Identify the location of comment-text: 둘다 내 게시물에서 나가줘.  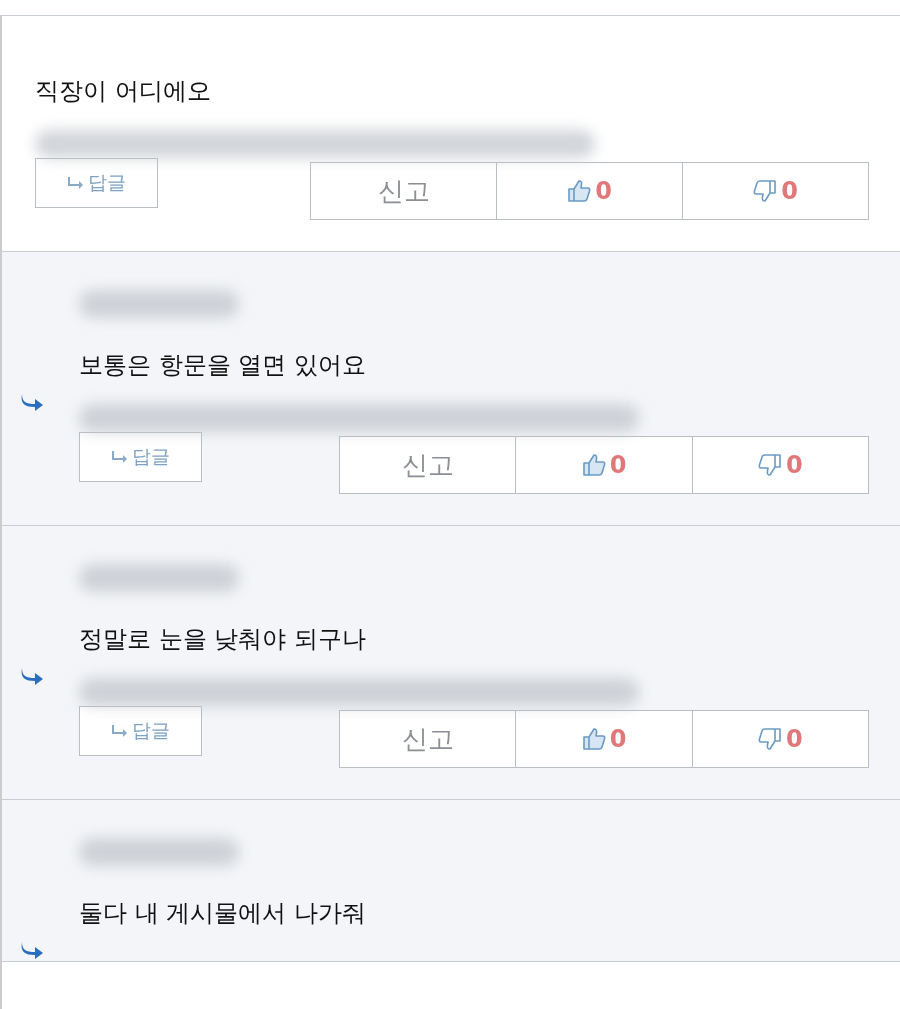
(223, 913).